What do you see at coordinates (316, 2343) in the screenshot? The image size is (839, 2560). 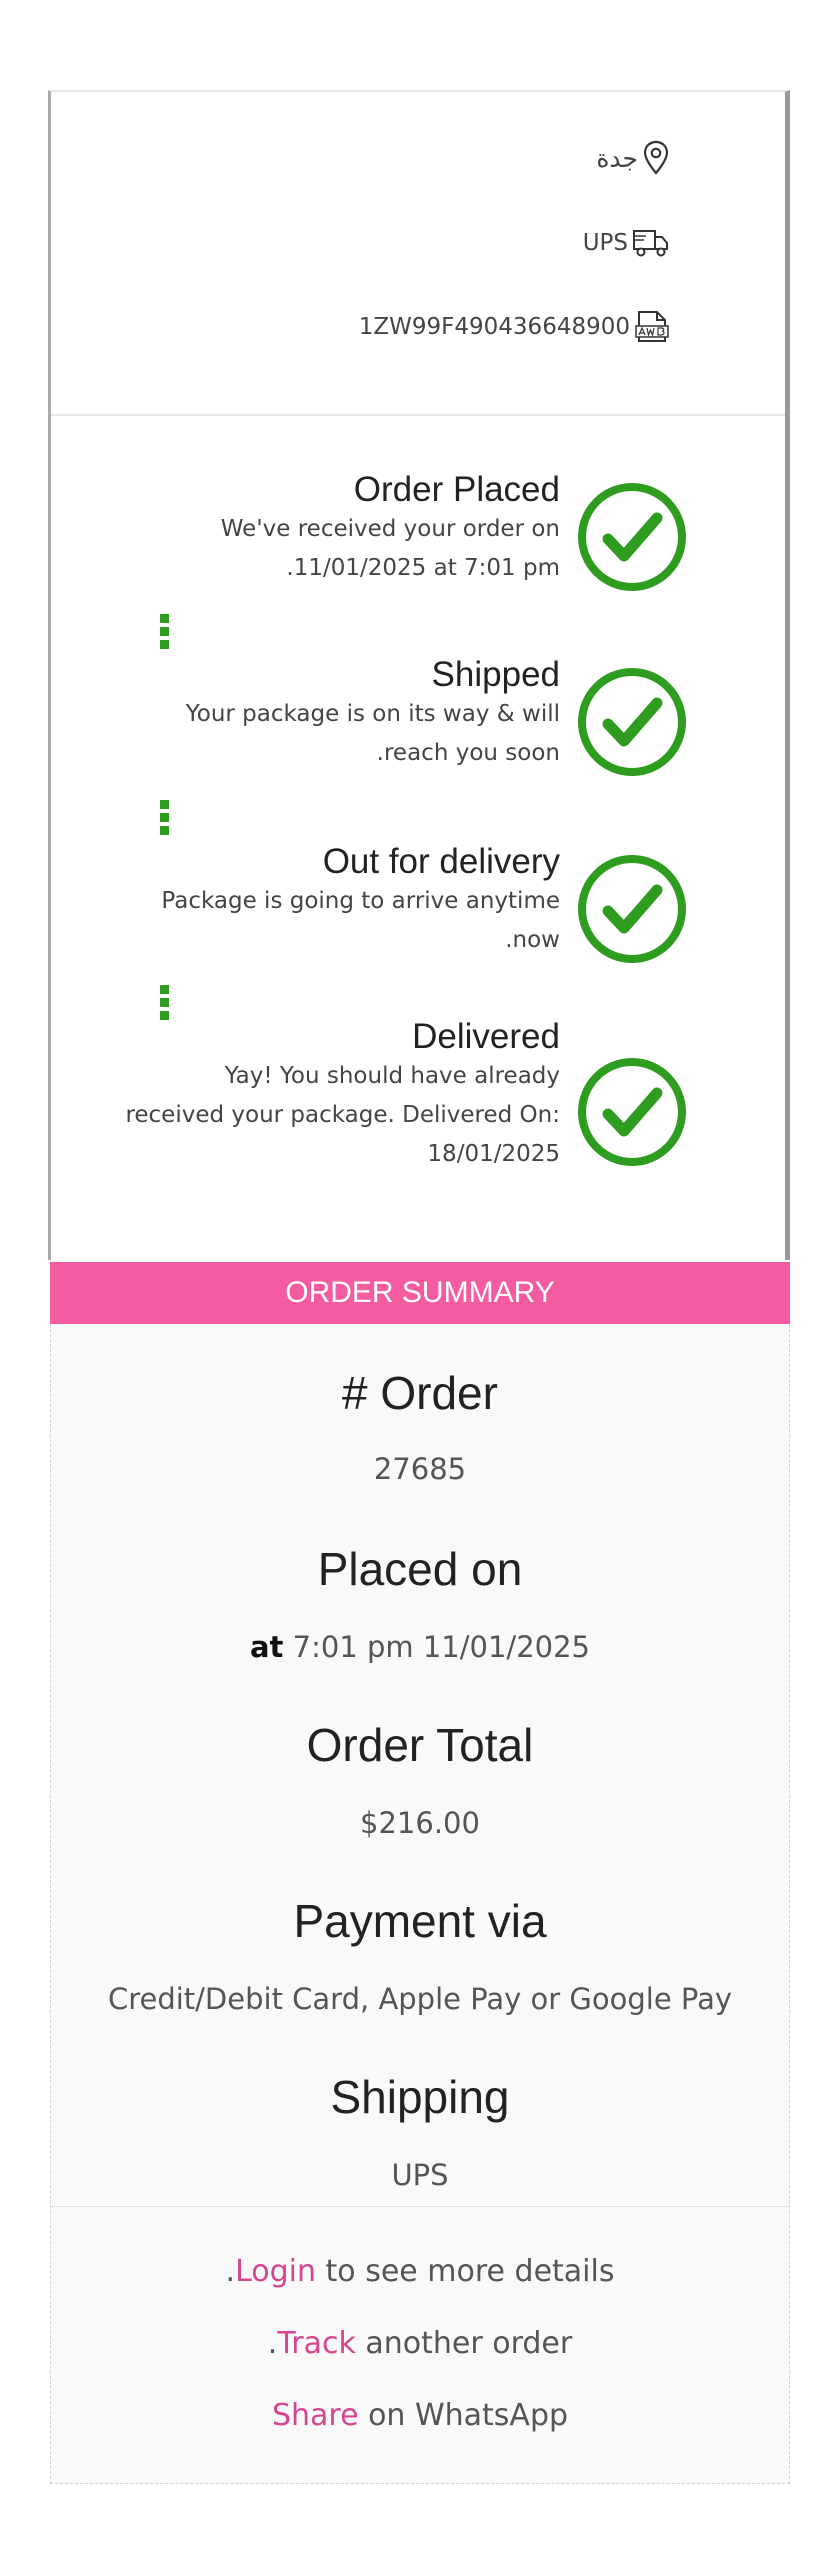 I see `track-link: Track` at bounding box center [316, 2343].